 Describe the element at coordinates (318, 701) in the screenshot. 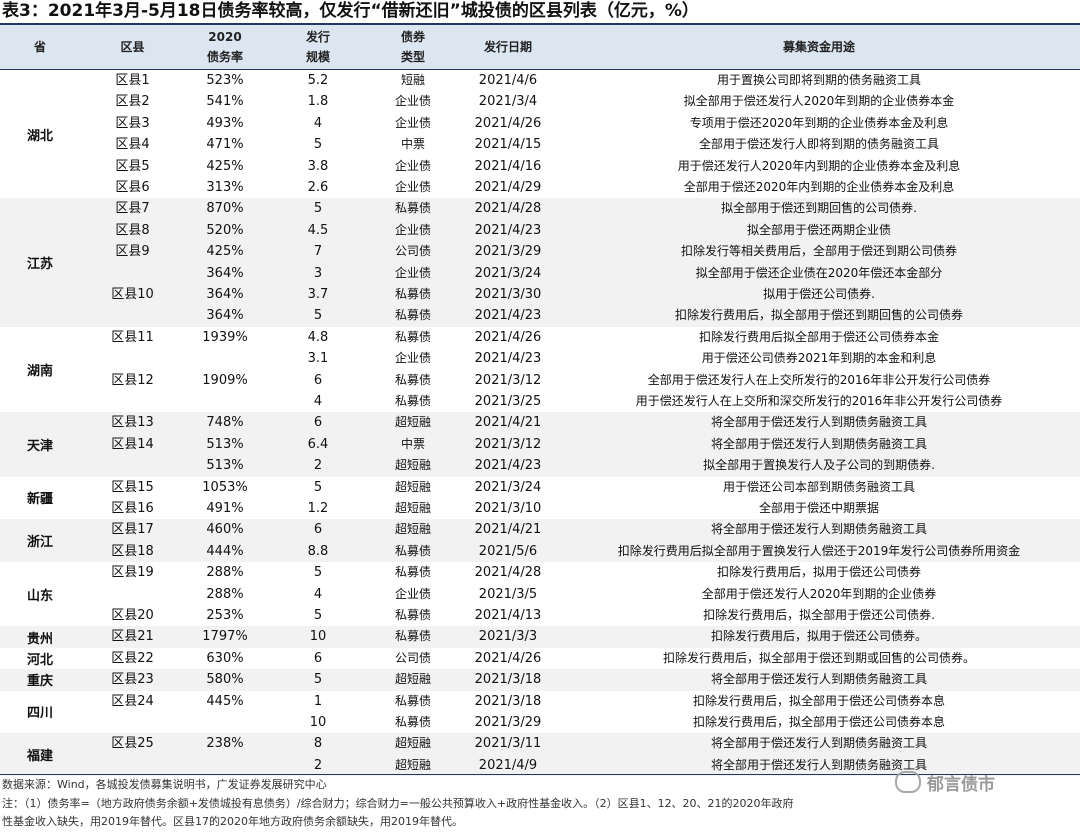

I see `cell-scale: 1` at that location.